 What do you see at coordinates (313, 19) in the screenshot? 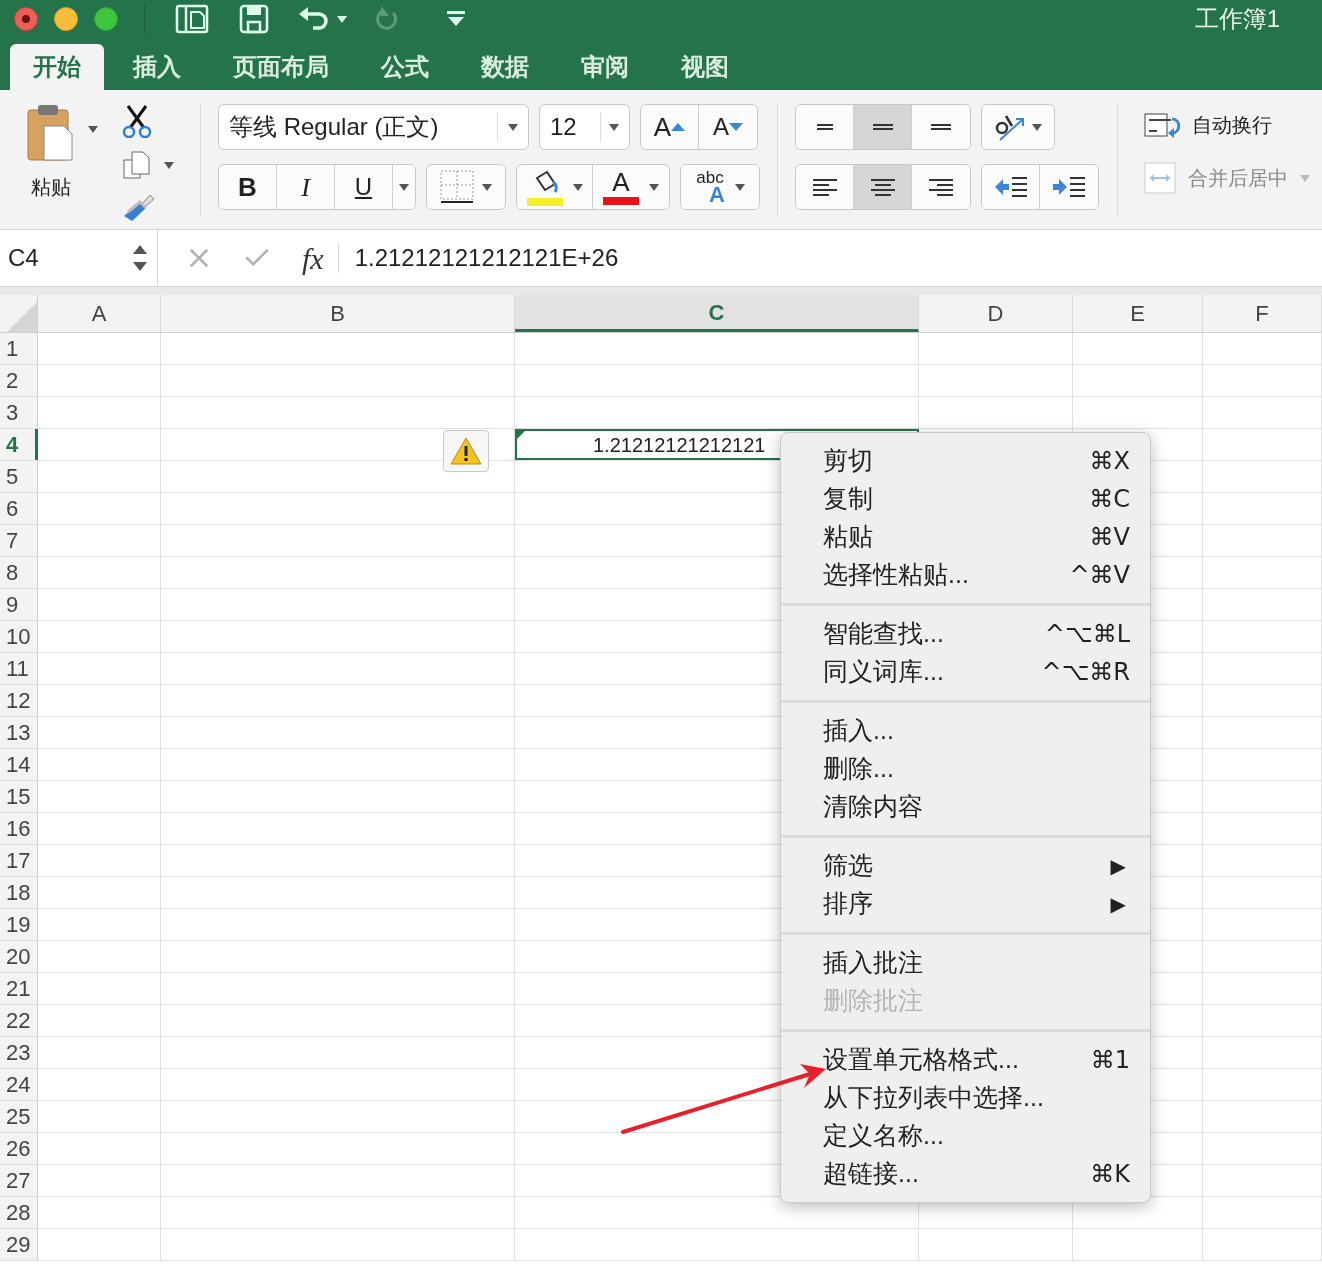
I see `undo-icon` at bounding box center [313, 19].